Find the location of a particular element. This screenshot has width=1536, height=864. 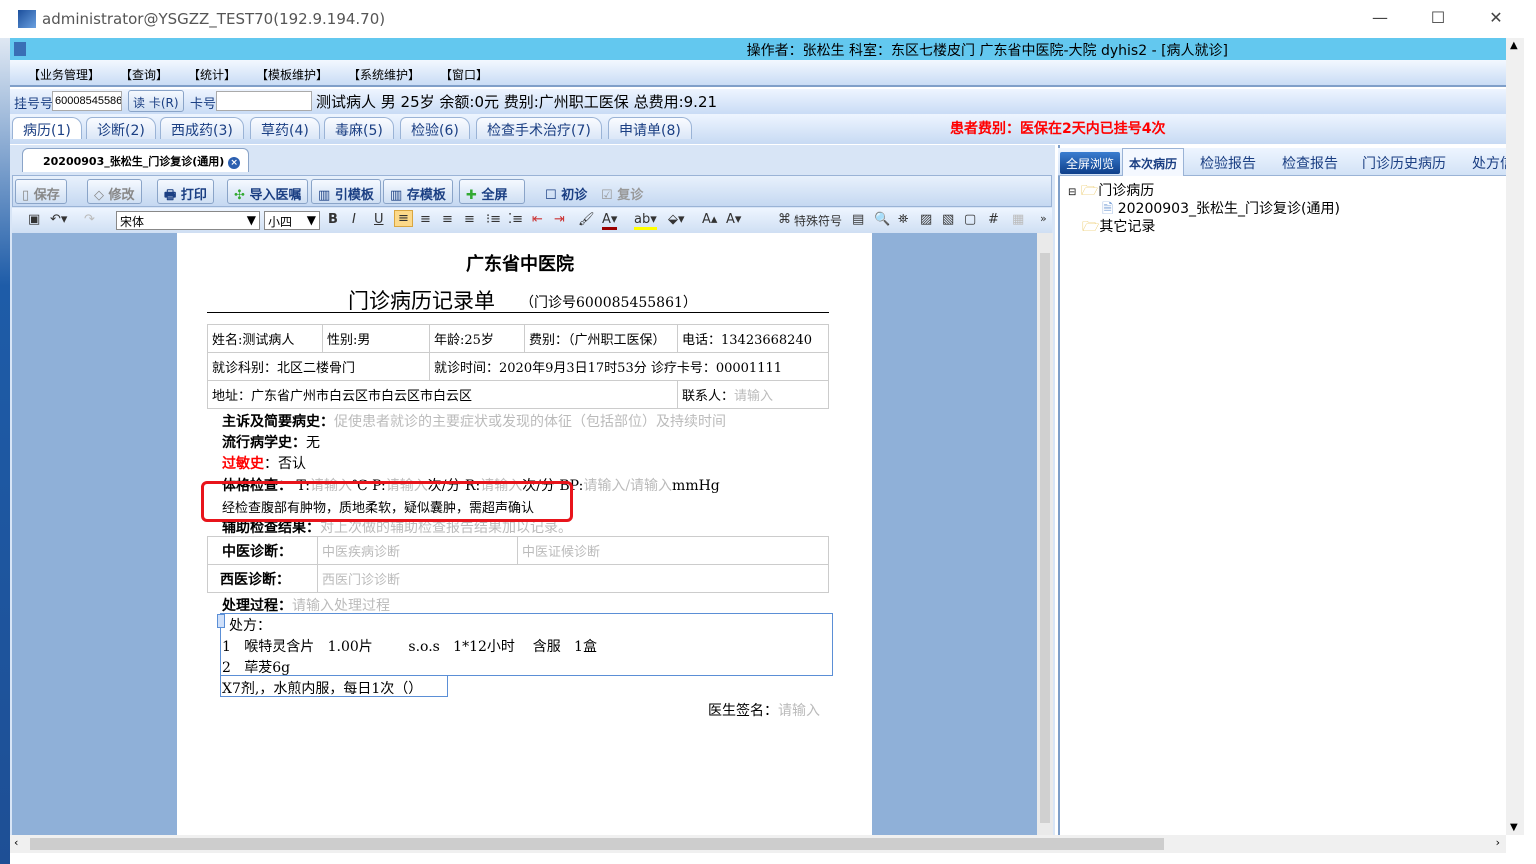

diagnosis-table: 中医诊断： 中医疾病诊断 中医证候诊断 西医诊断： 西医门诊诊断 is located at coordinates (518, 564).